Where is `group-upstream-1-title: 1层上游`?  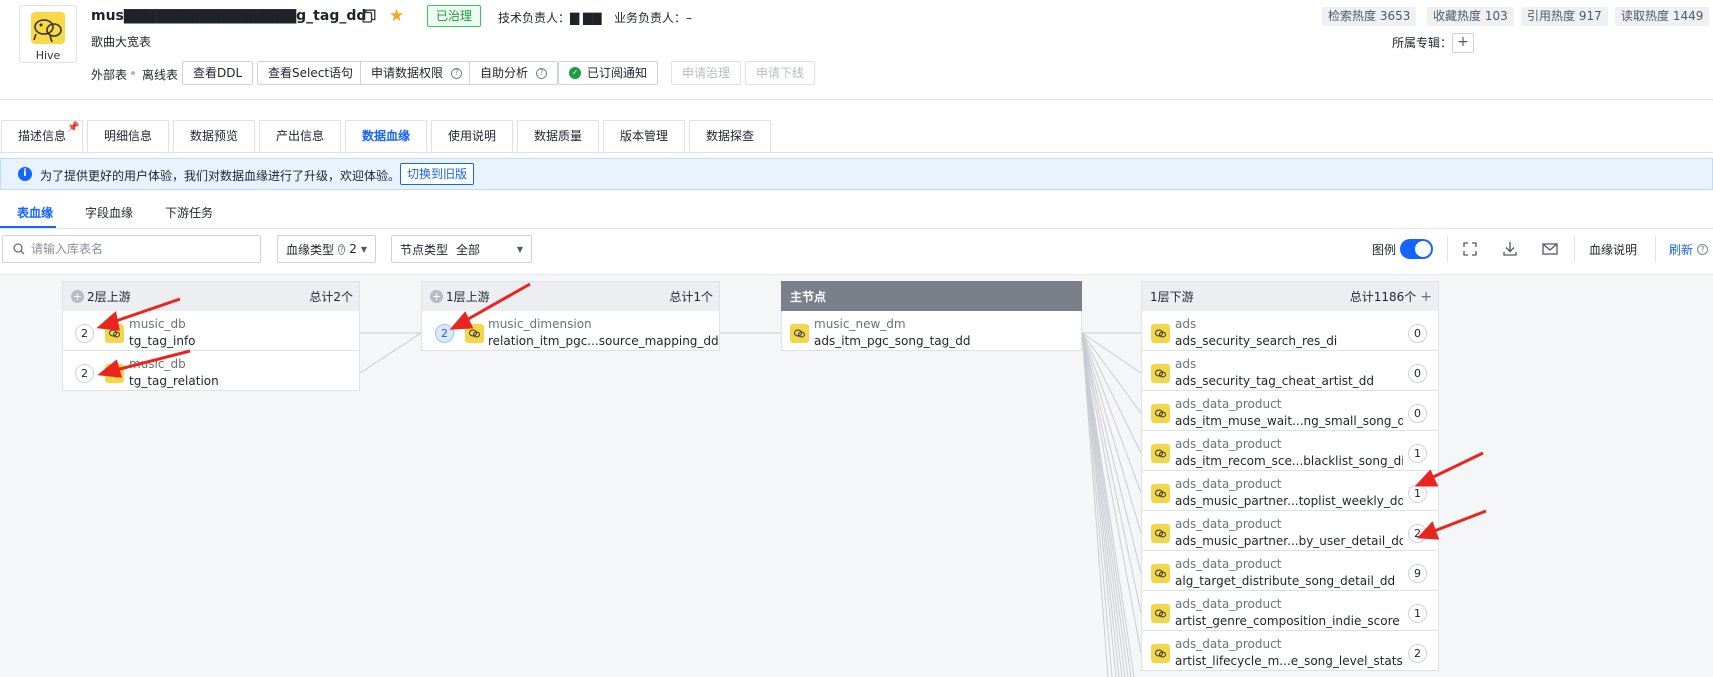 group-upstream-1-title: 1层上游 is located at coordinates (468, 297).